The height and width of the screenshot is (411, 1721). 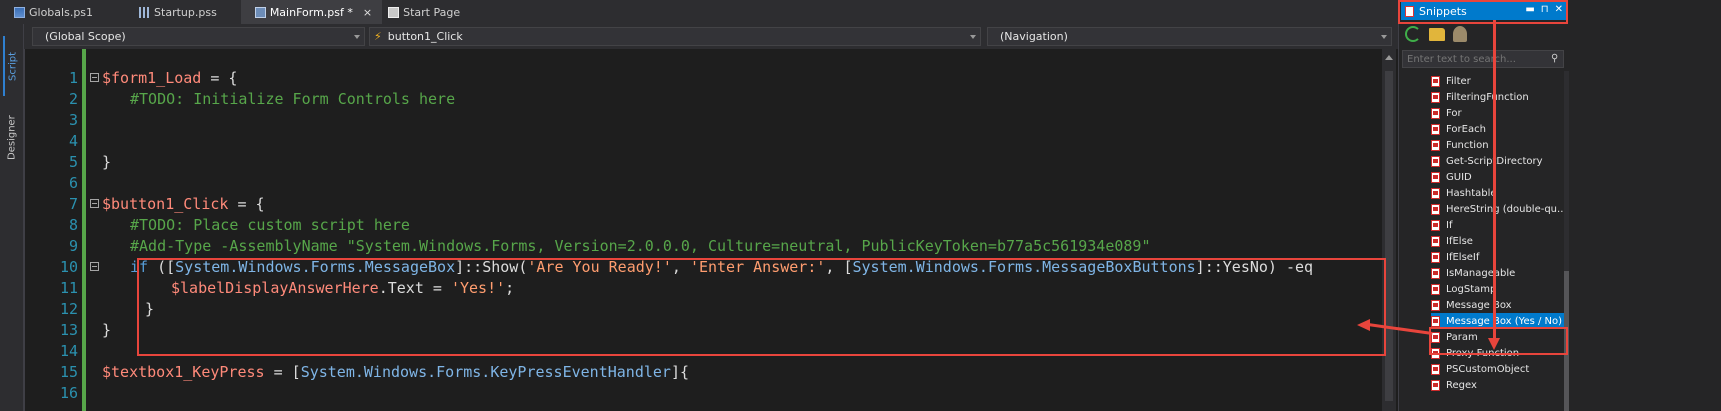 What do you see at coordinates (1498, 193) in the screenshot?
I see `snippet-item: Hashtable` at bounding box center [1498, 193].